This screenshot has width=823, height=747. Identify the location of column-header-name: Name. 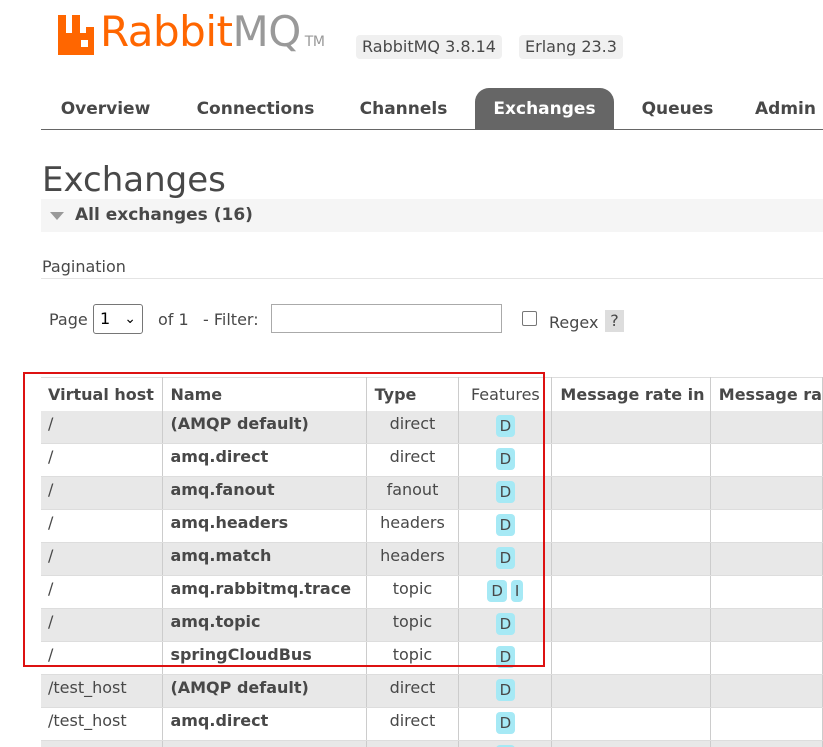
(264, 394).